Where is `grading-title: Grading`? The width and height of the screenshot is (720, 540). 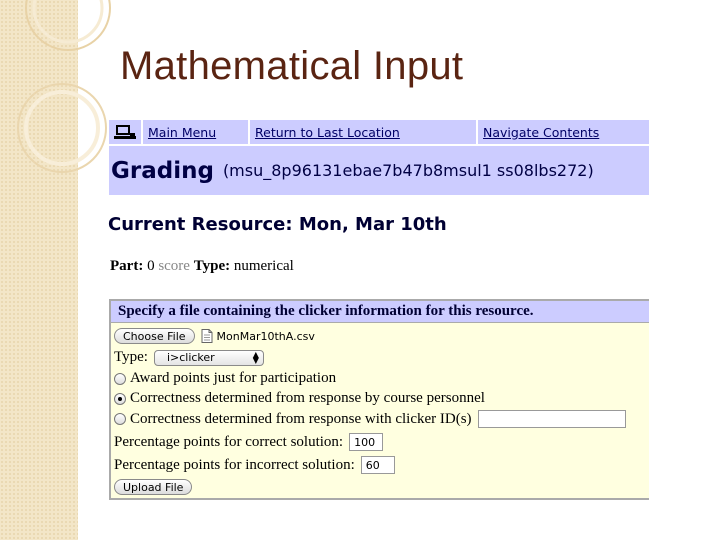 grading-title: Grading is located at coordinates (162, 170).